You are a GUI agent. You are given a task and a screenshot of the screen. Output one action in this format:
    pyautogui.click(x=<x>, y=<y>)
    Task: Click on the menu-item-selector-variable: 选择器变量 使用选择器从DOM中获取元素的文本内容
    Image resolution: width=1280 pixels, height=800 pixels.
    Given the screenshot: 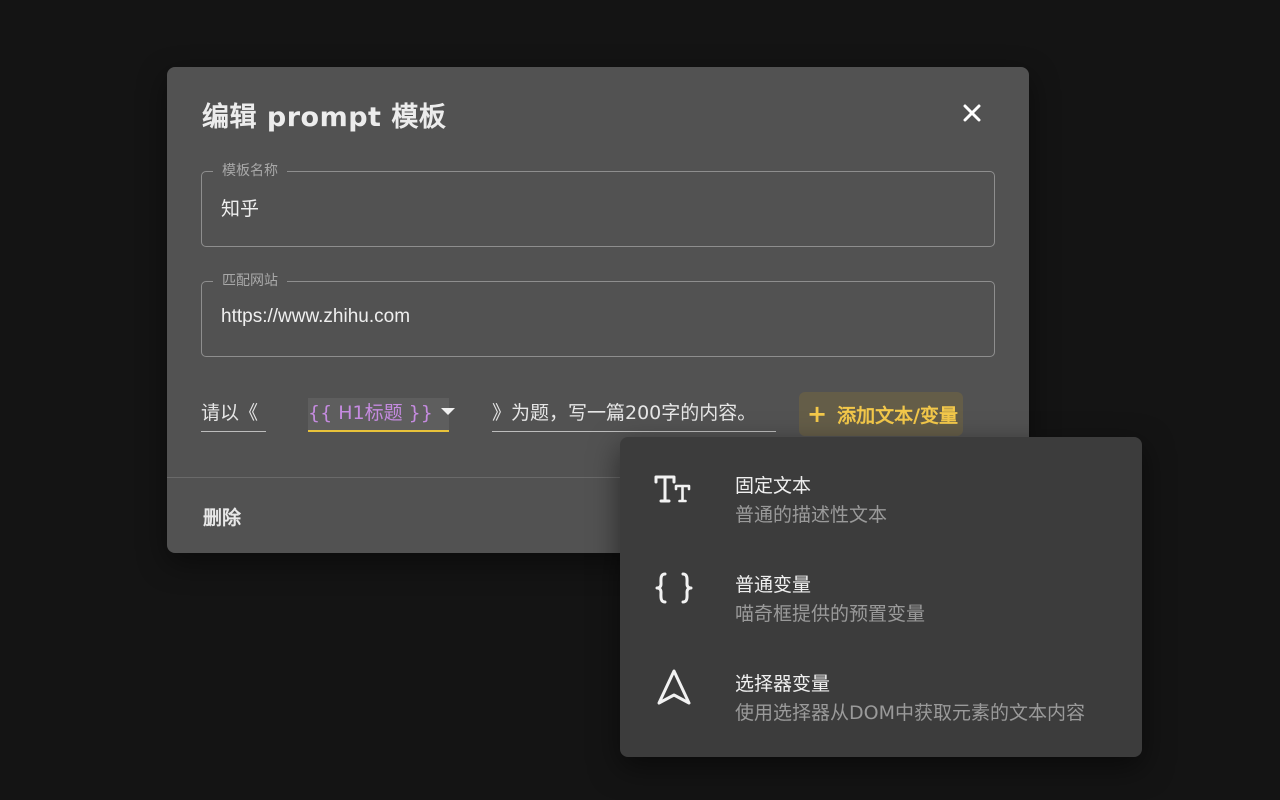 What is the action you would take?
    pyautogui.click(x=881, y=685)
    